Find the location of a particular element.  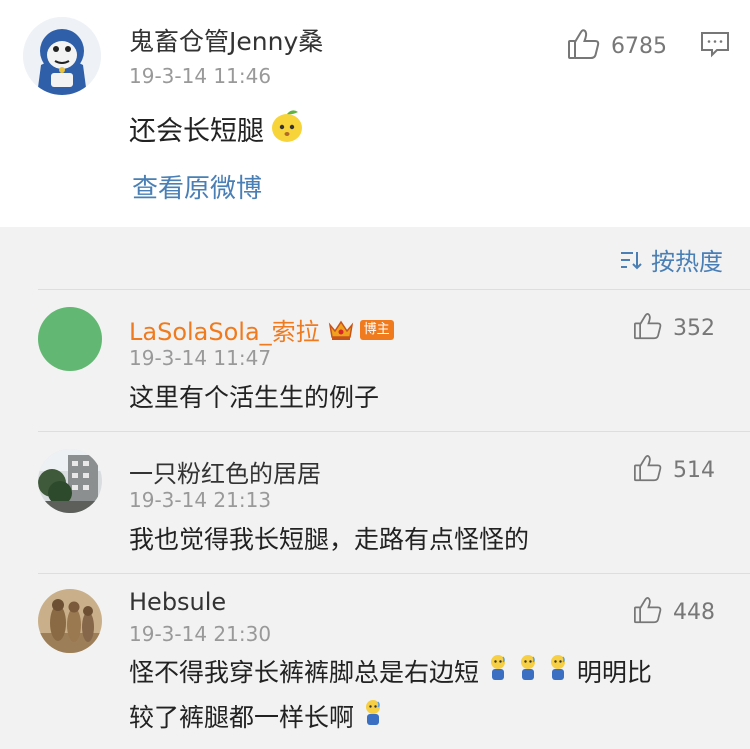

post-content: 还会长短腿 is located at coordinates (217, 128).